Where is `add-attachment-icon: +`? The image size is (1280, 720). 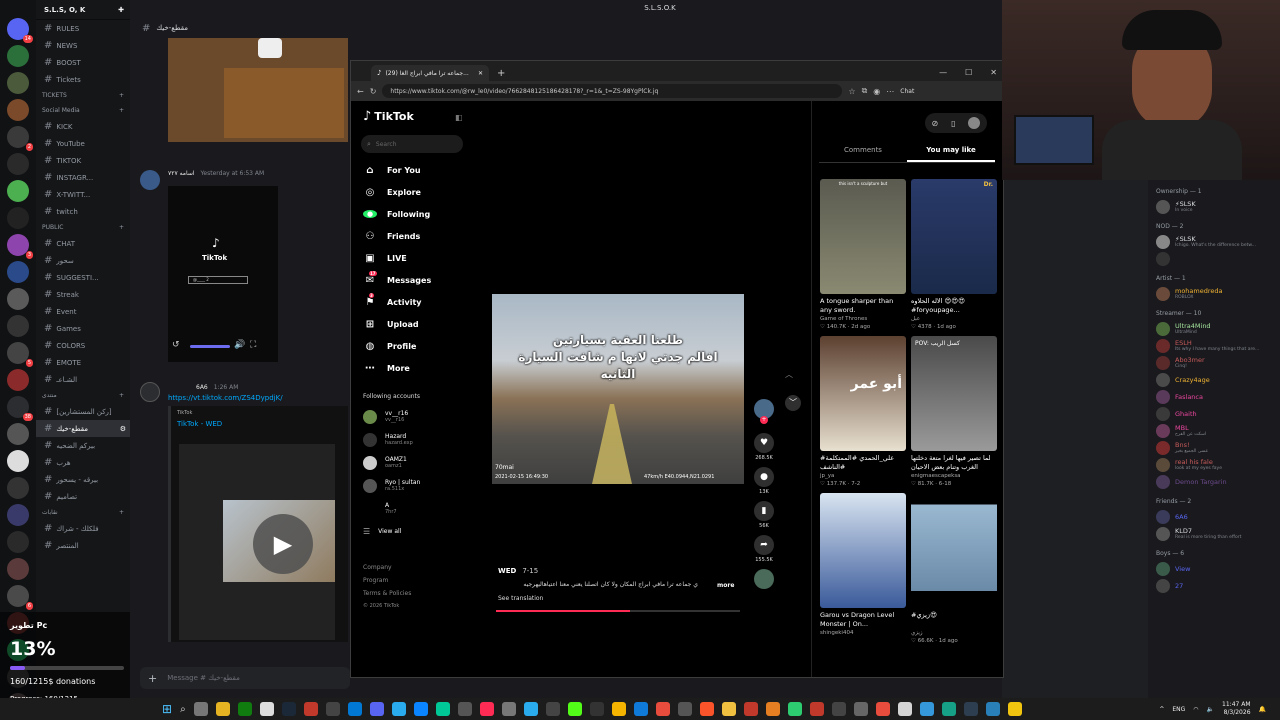 add-attachment-icon: + is located at coordinates (152, 678).